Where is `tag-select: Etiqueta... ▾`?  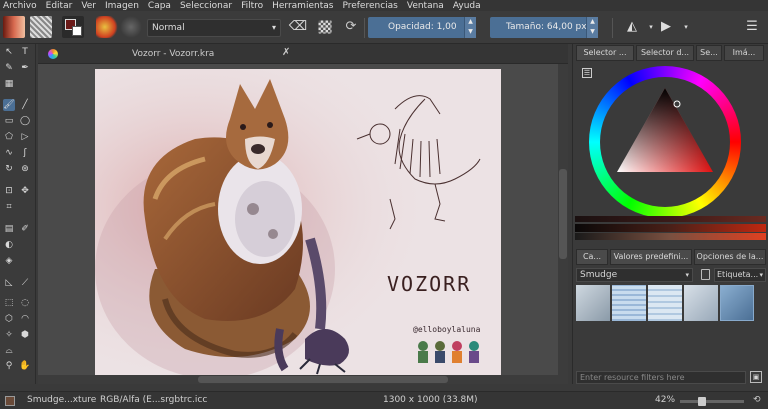 tag-select: Etiqueta... ▾ is located at coordinates (740, 275).